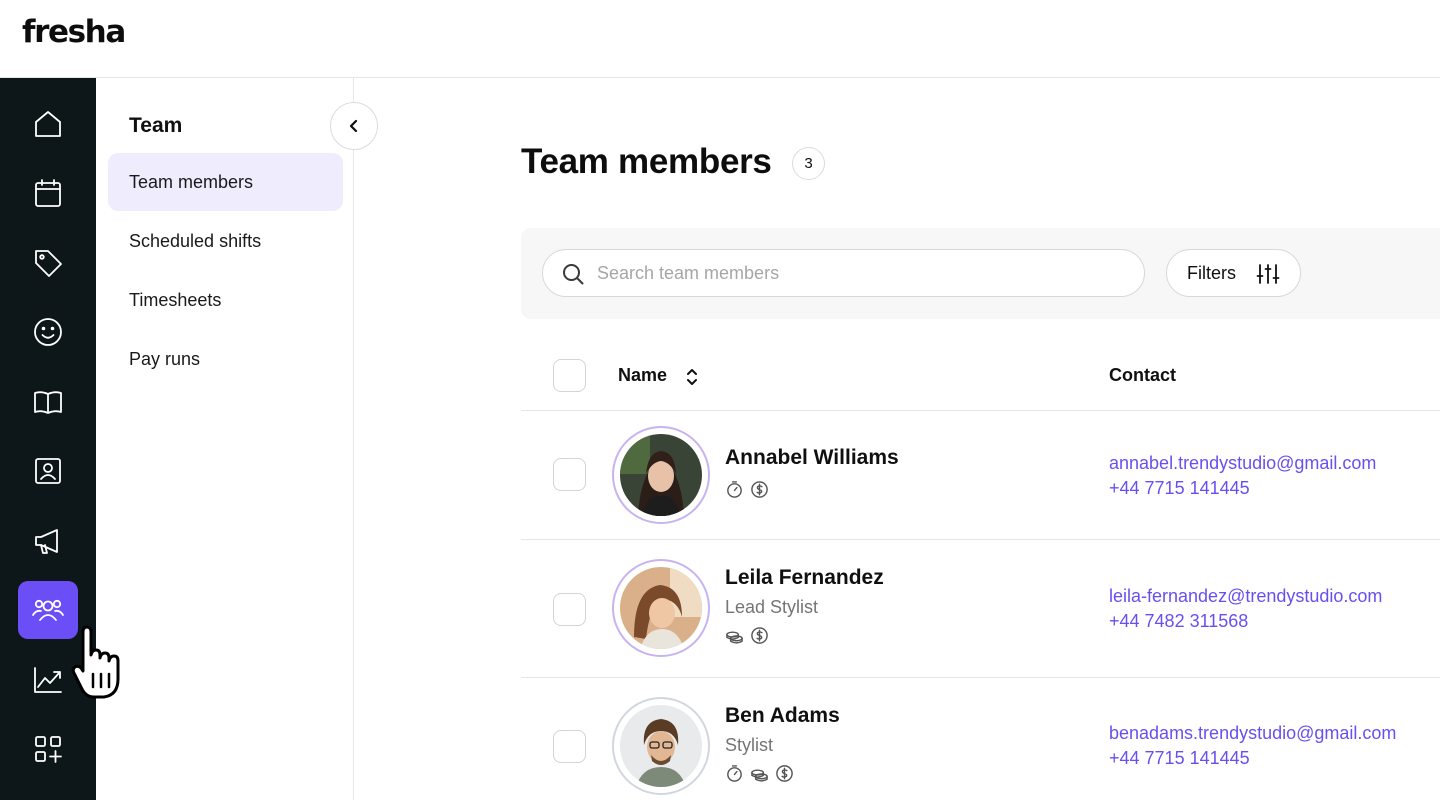  I want to click on hand-cursor-icon, so click(95, 662).